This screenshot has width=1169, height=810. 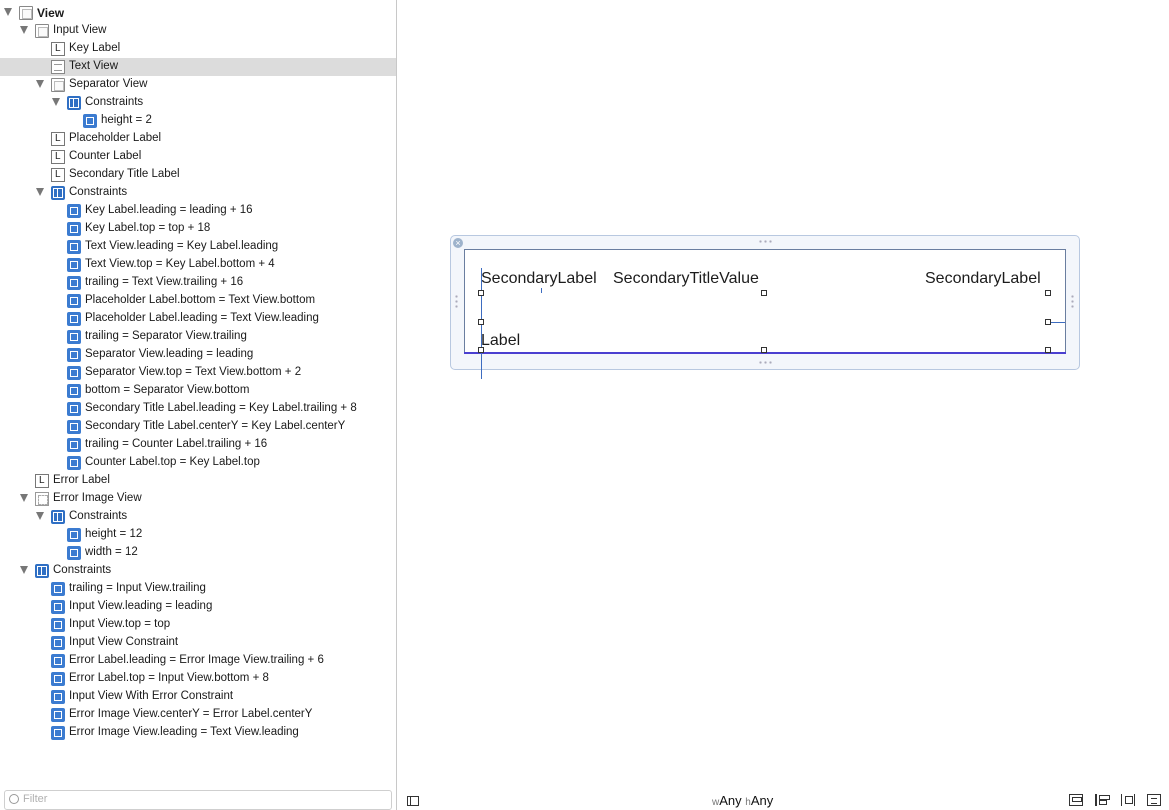 I want to click on outline-row: Secondary Title Label, so click(x=198, y=175).